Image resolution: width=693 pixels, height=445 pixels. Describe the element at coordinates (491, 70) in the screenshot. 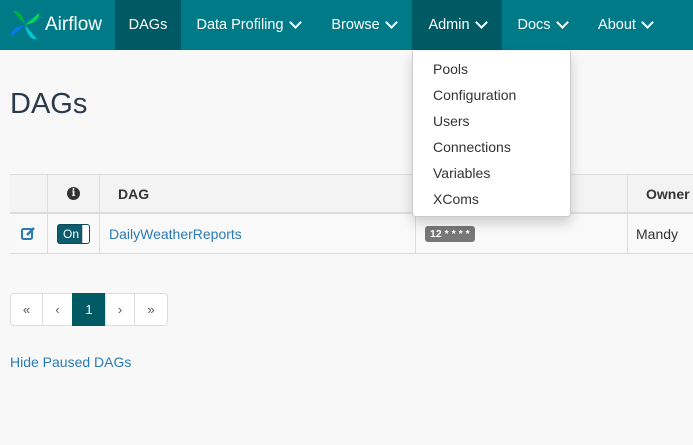

I see `menu-item-pools: Pools` at that location.